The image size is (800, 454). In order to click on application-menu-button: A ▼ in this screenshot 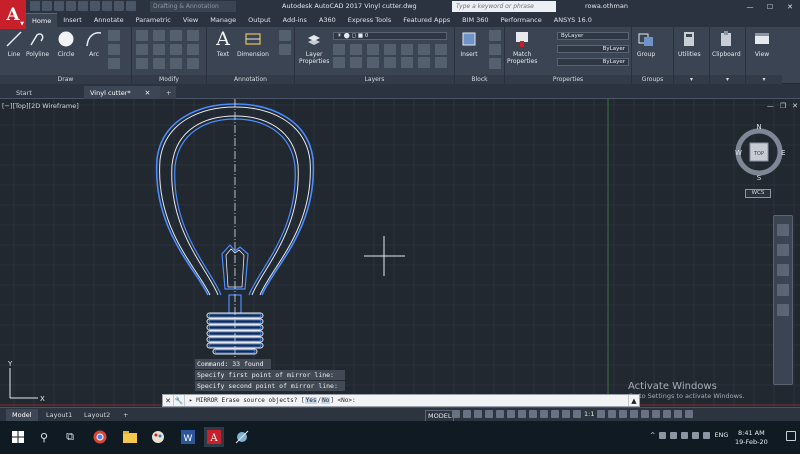, I will do `click(13, 14)`.